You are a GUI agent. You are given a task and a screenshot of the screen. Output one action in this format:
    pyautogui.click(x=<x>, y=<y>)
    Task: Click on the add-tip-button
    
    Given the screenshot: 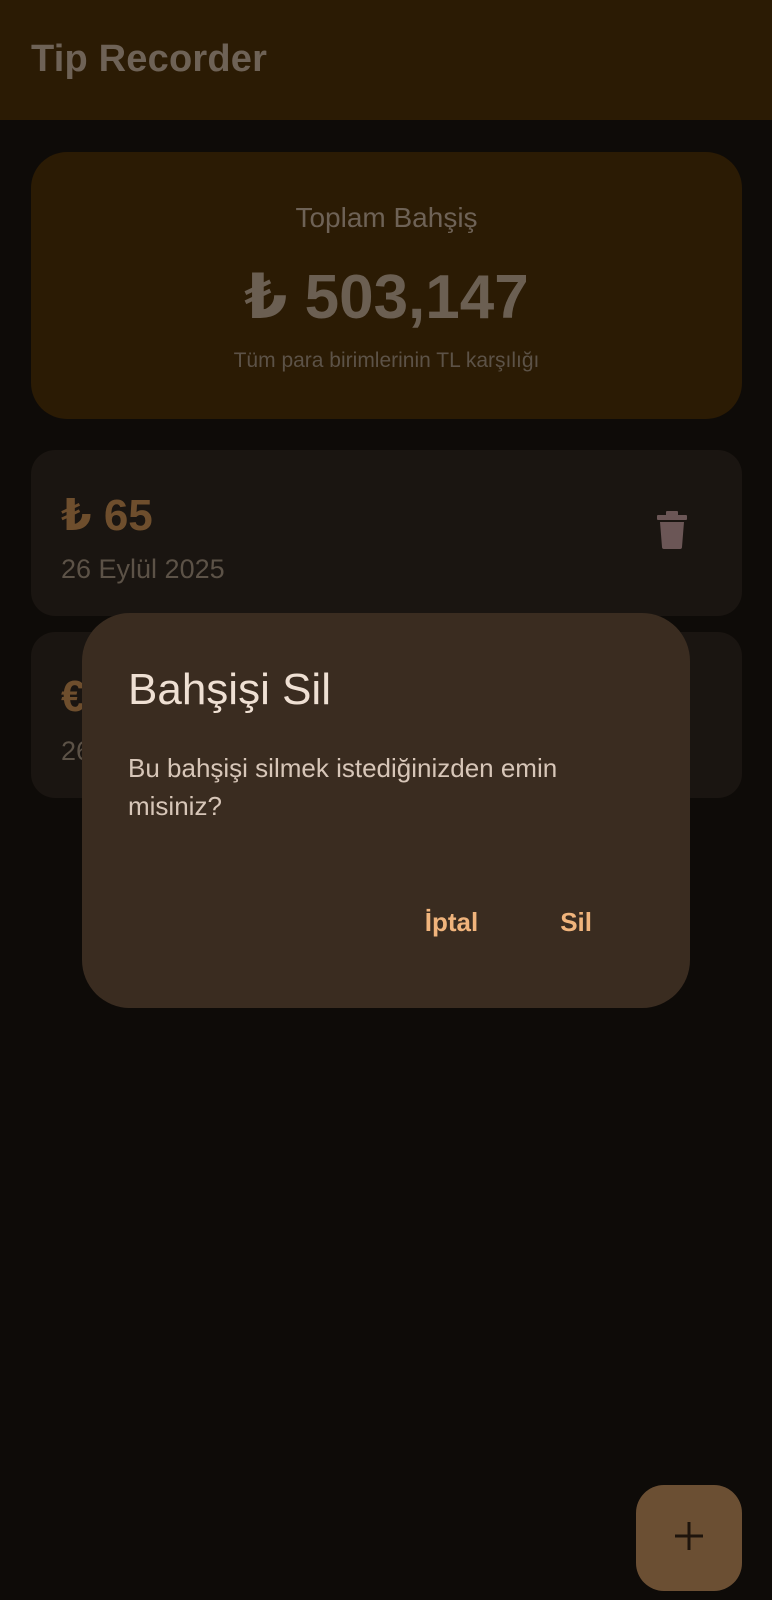 What is the action you would take?
    pyautogui.click(x=689, y=1538)
    